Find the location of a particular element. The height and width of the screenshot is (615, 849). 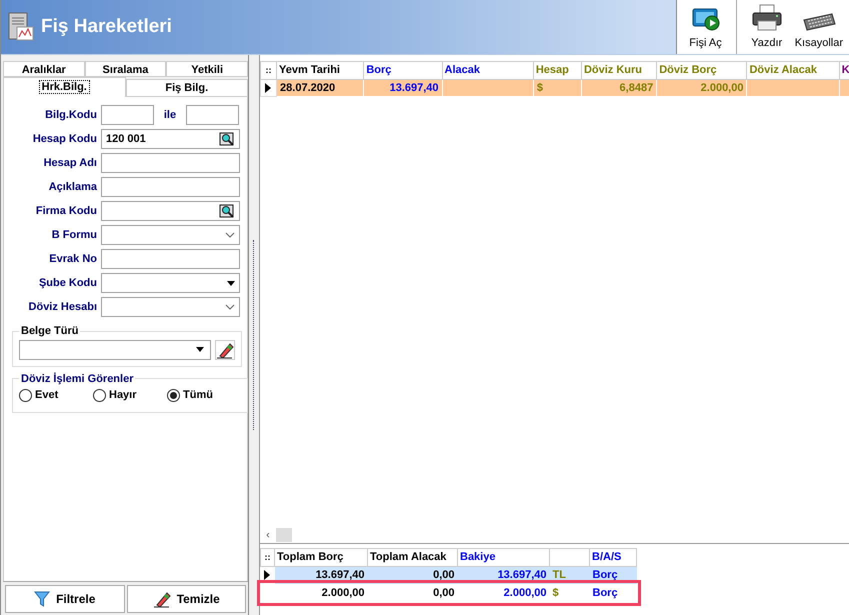

column-header: Hesap is located at coordinates (557, 70).